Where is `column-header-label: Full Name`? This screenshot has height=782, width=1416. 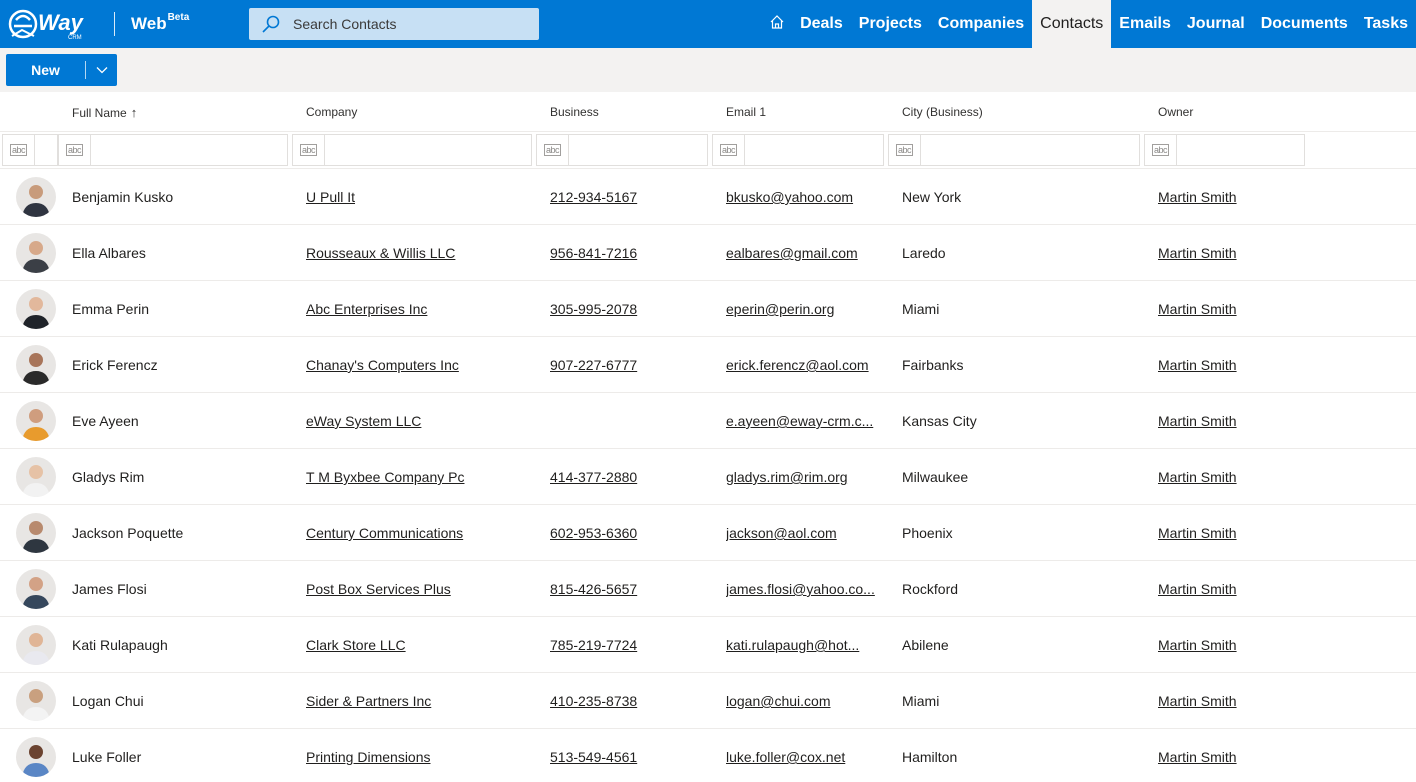 column-header-label: Full Name is located at coordinates (99, 113).